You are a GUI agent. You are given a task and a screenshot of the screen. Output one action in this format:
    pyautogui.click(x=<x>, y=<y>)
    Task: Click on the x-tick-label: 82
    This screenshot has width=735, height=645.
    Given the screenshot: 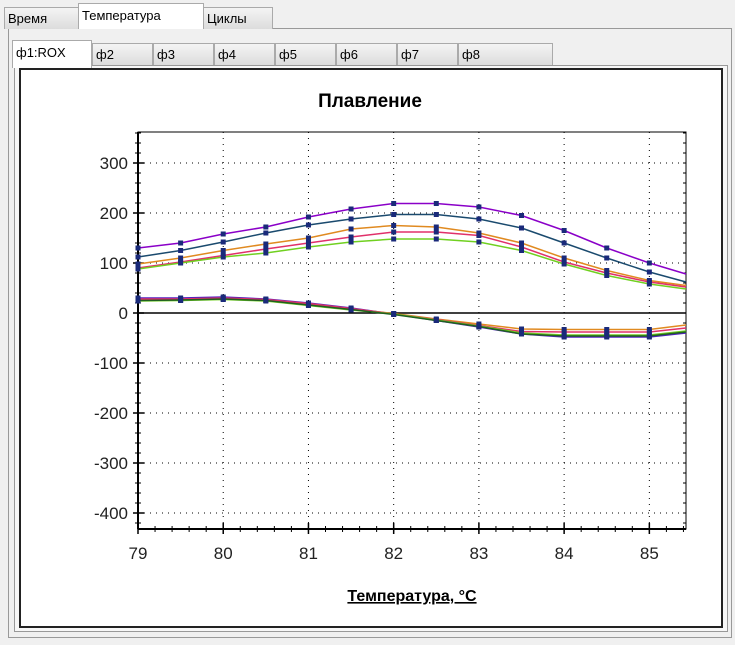 What is the action you would take?
    pyautogui.click(x=393, y=553)
    